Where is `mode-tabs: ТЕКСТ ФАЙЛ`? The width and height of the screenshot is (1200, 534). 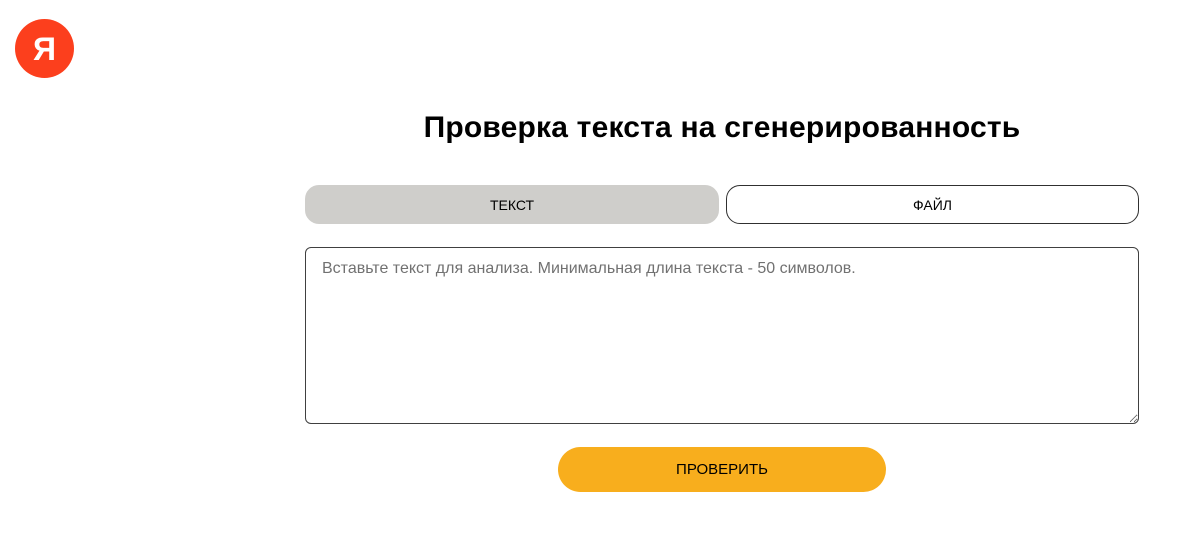
mode-tabs: ТЕКСТ ФАЙЛ is located at coordinates (722, 204).